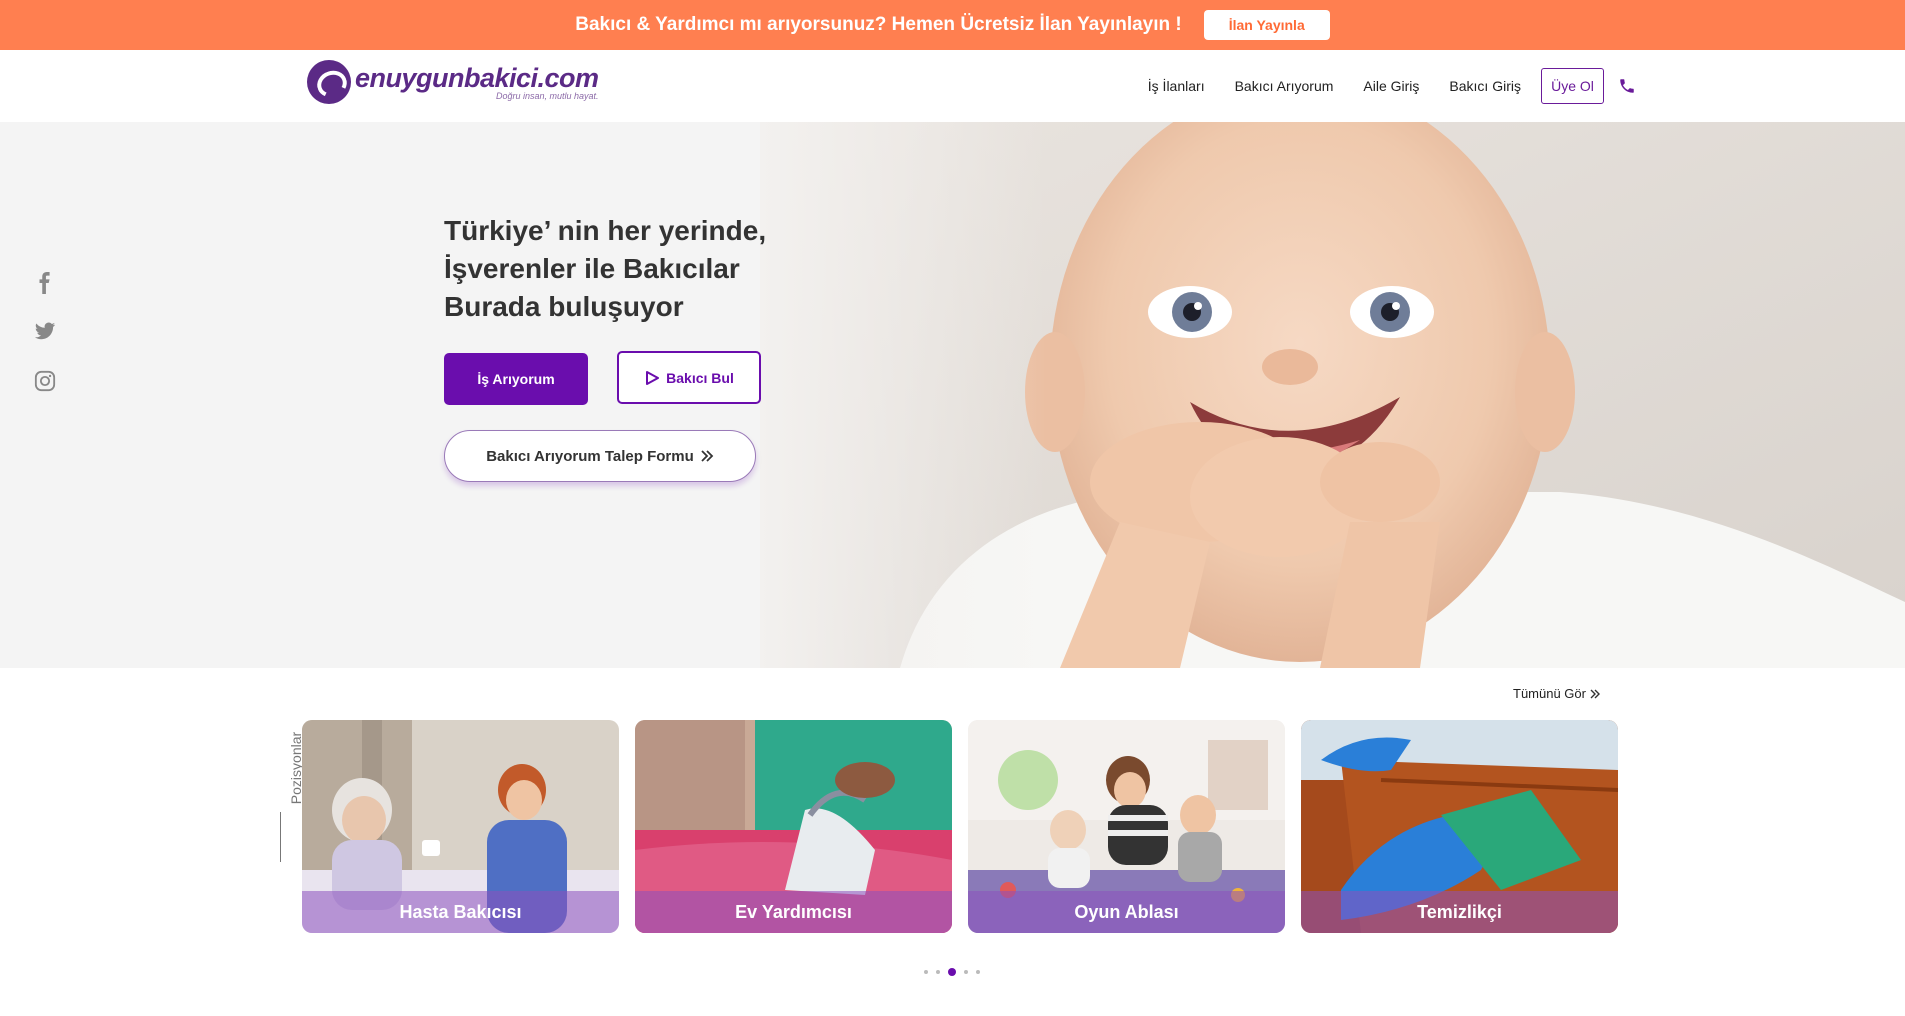 The height and width of the screenshot is (1016, 1905). What do you see at coordinates (45, 283) in the screenshot?
I see `facebook-icon` at bounding box center [45, 283].